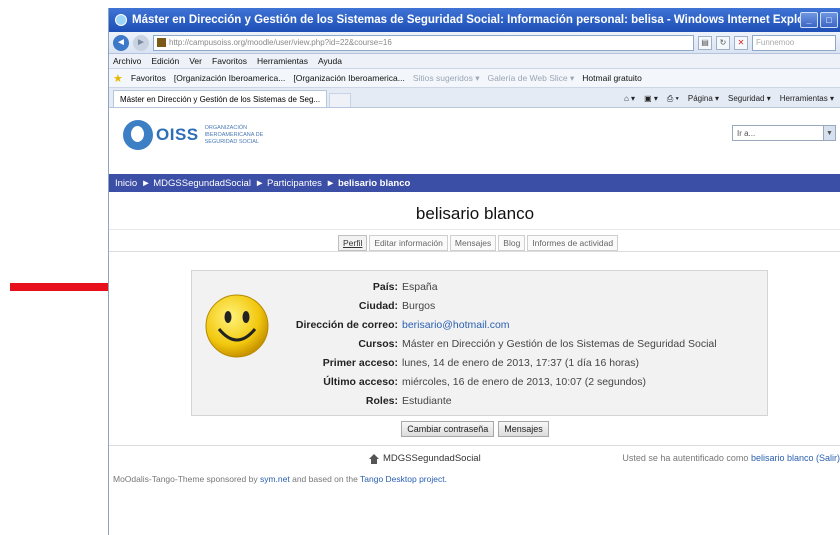 The height and width of the screenshot is (535, 840). Describe the element at coordinates (480, 287) in the screenshot. I see `field-row-pais: País: España` at that location.